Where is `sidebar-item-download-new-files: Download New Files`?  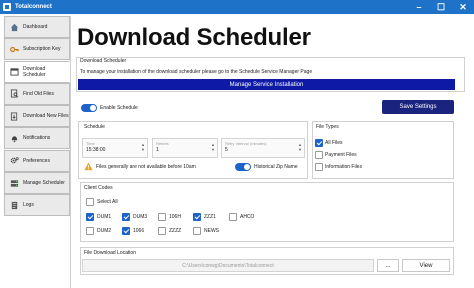
sidebar-item-download-new-files: Download New Files is located at coordinates (37, 116).